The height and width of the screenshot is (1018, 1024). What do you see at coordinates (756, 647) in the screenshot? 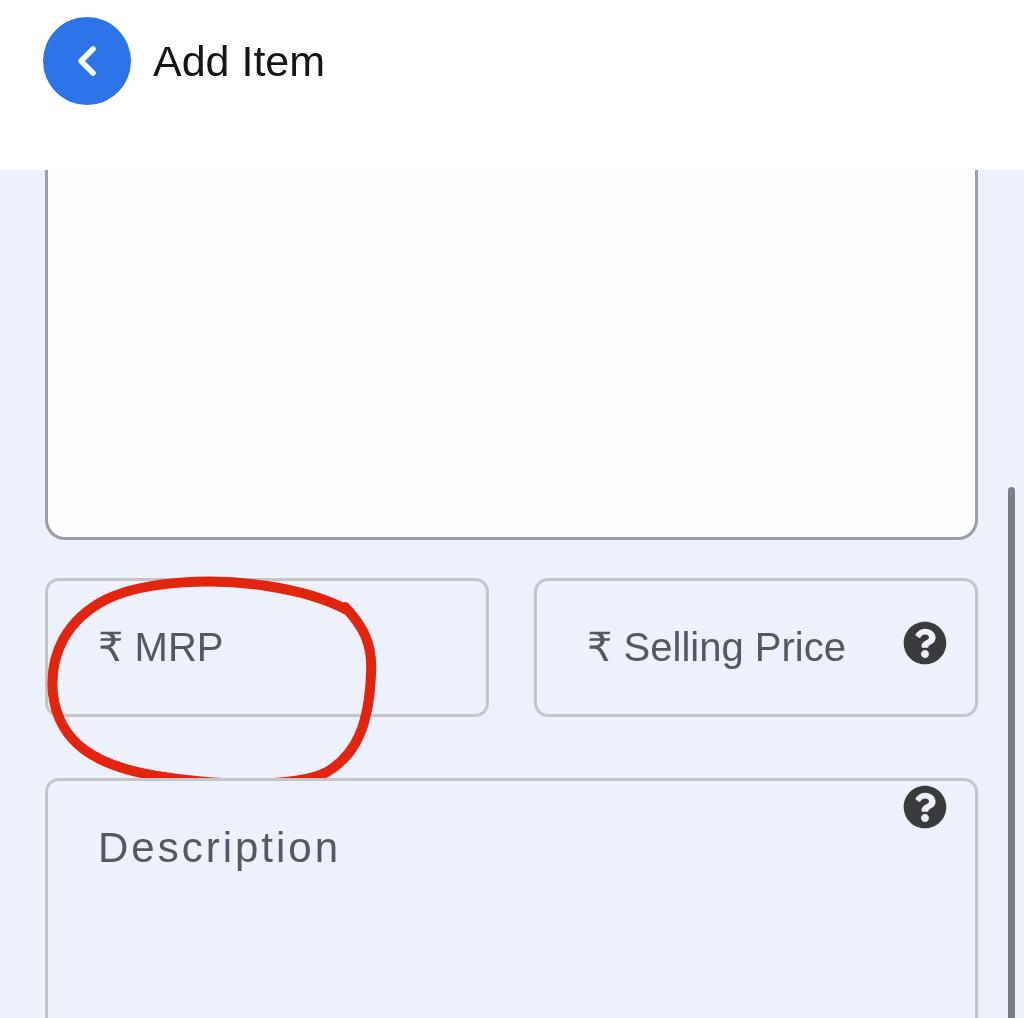
I see `price-input-field: ₹ Selling Price` at bounding box center [756, 647].